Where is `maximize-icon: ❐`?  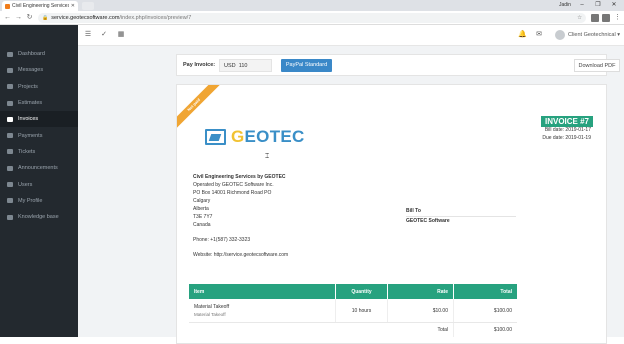 maximize-icon: ❐ is located at coordinates (598, 5).